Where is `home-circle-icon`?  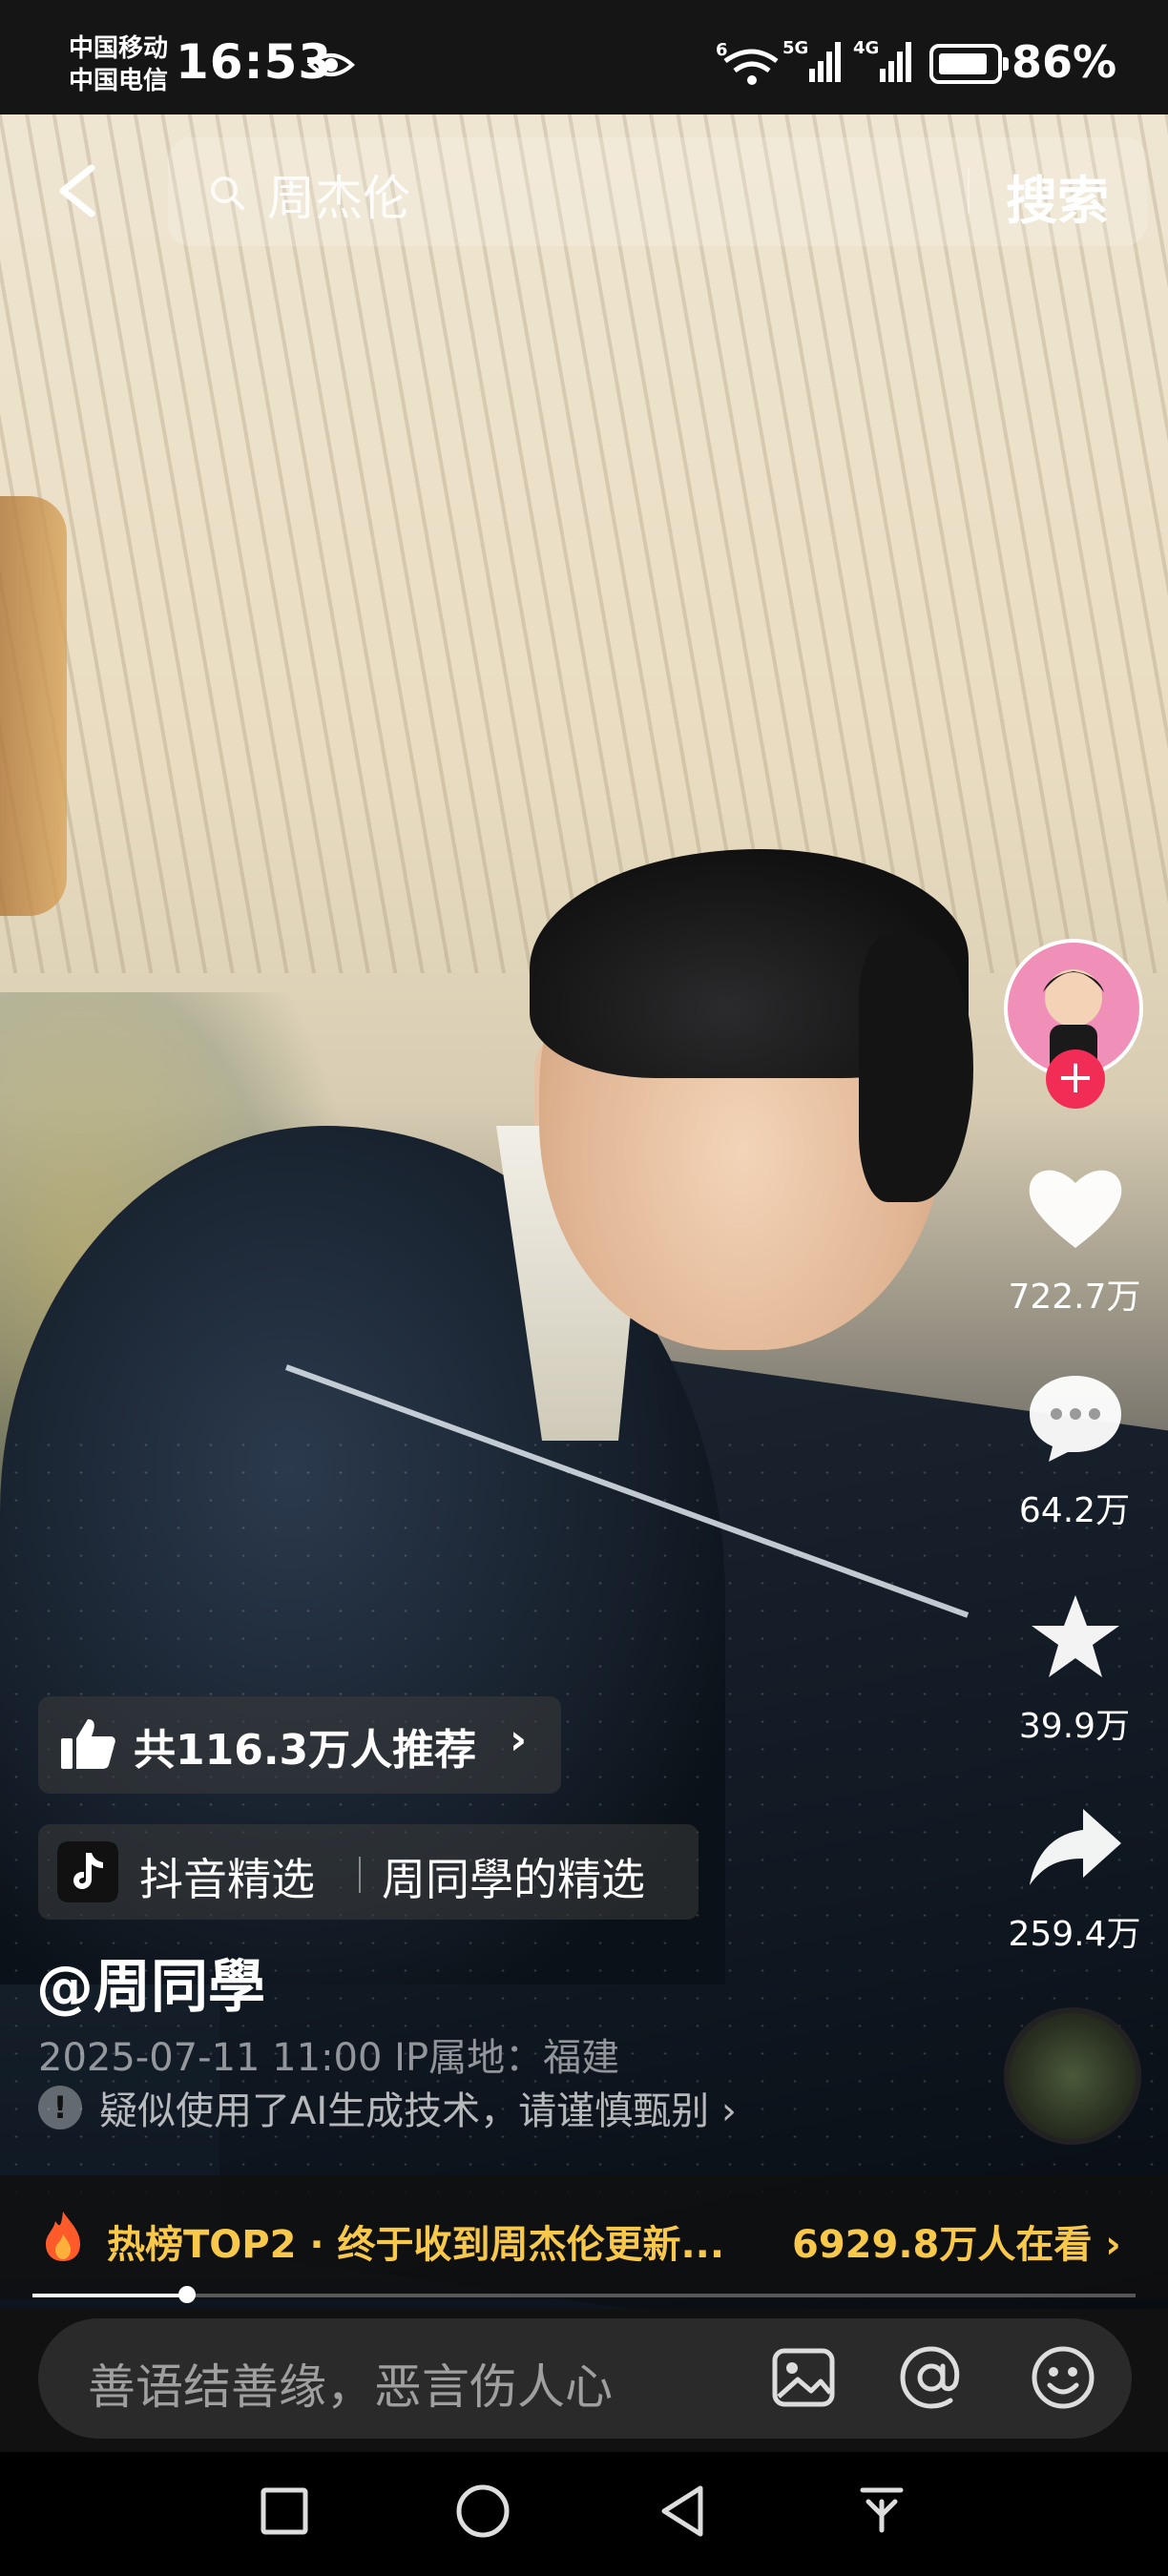 home-circle-icon is located at coordinates (482, 2511).